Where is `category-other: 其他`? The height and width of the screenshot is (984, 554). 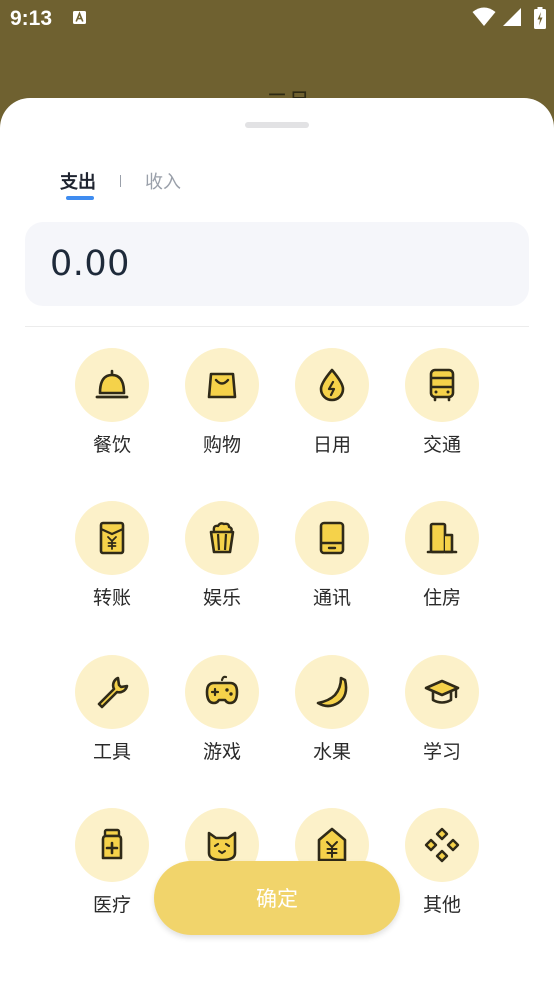
category-other: 其他 is located at coordinates (442, 868).